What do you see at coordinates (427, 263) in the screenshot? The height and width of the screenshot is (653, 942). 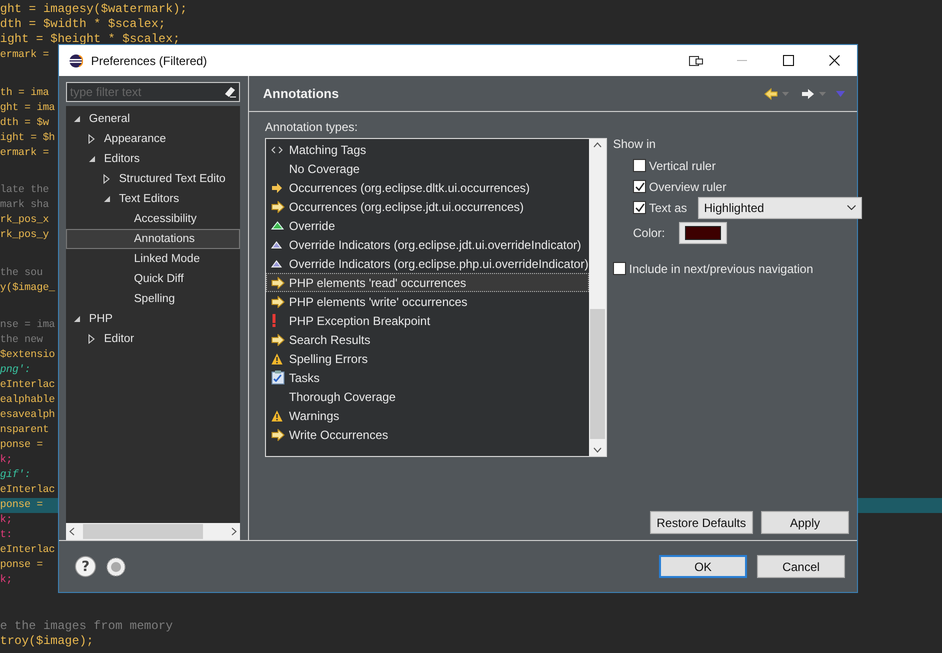 I see `list-item: Override Indicators (org.eclipse.php.ui.overrideIndicator)` at bounding box center [427, 263].